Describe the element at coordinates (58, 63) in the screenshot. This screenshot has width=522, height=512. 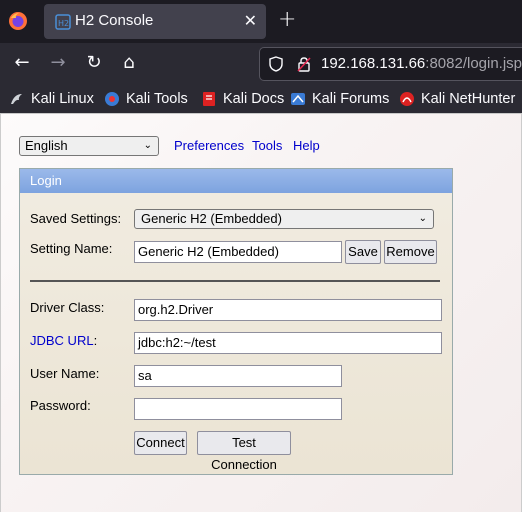
I see `forward-arrow-icon: →` at that location.